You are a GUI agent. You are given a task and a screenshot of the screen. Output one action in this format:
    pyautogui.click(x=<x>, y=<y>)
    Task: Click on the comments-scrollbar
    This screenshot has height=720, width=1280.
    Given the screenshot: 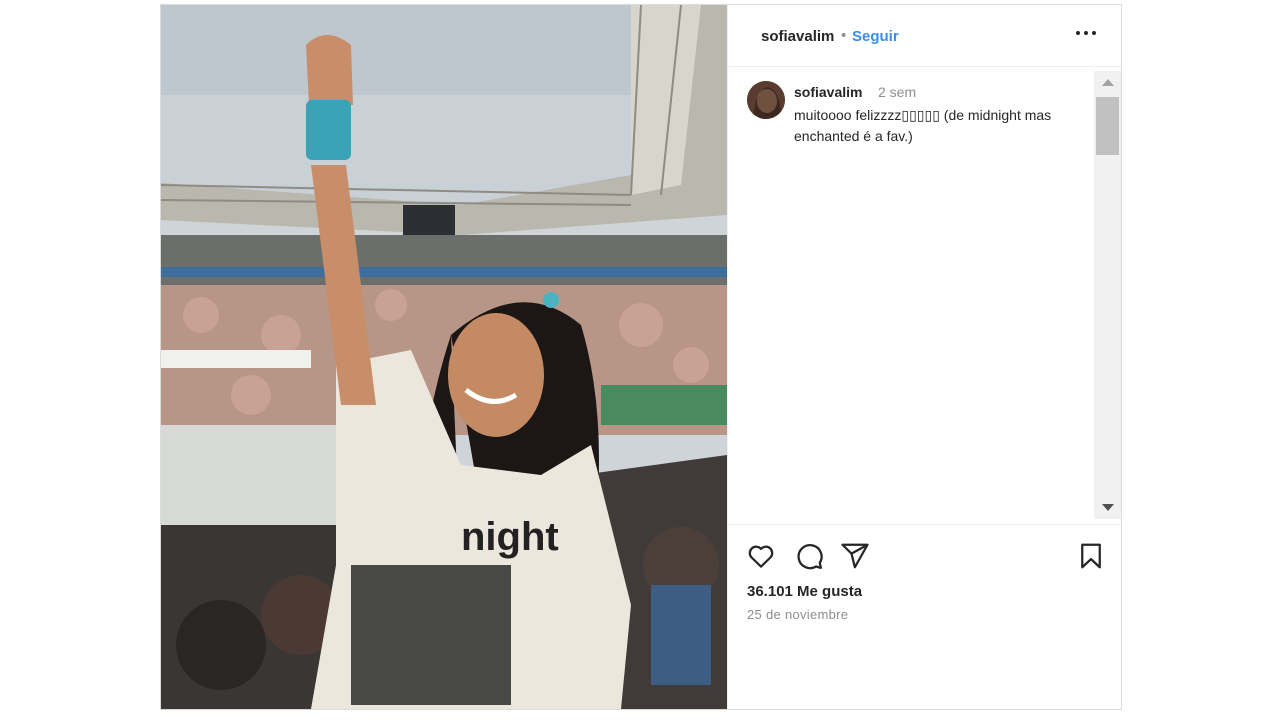 What is the action you would take?
    pyautogui.click(x=1107, y=295)
    